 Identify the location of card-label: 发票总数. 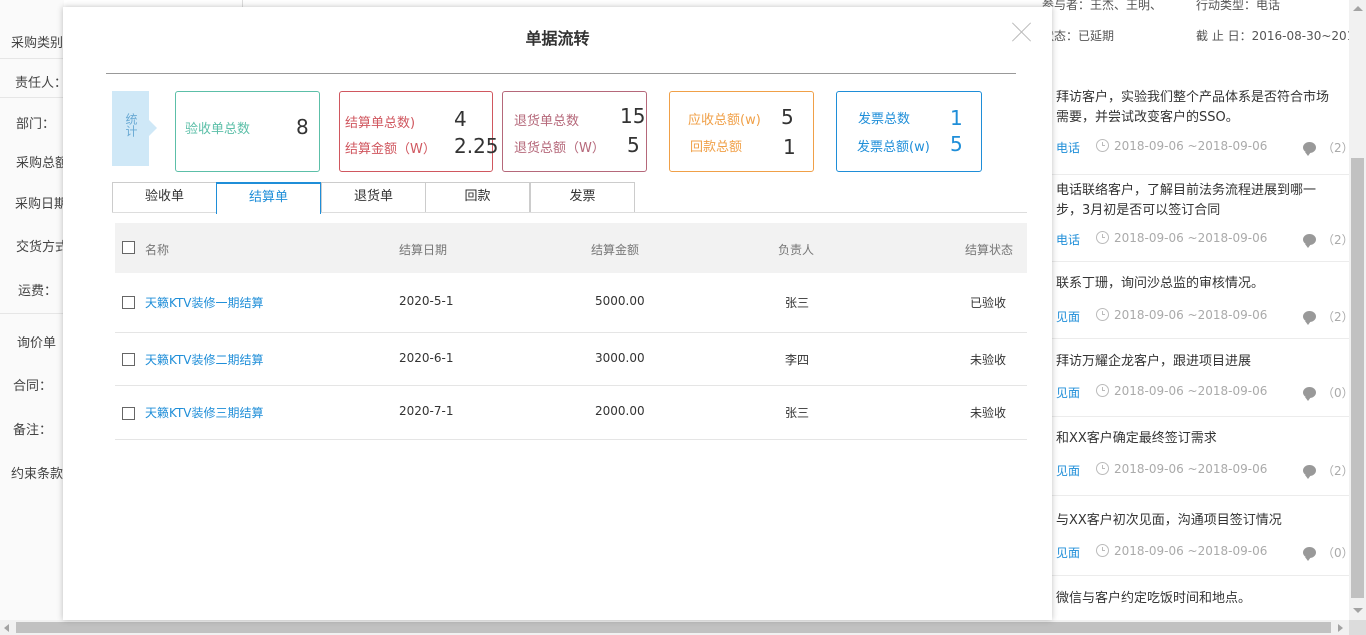
(884, 119).